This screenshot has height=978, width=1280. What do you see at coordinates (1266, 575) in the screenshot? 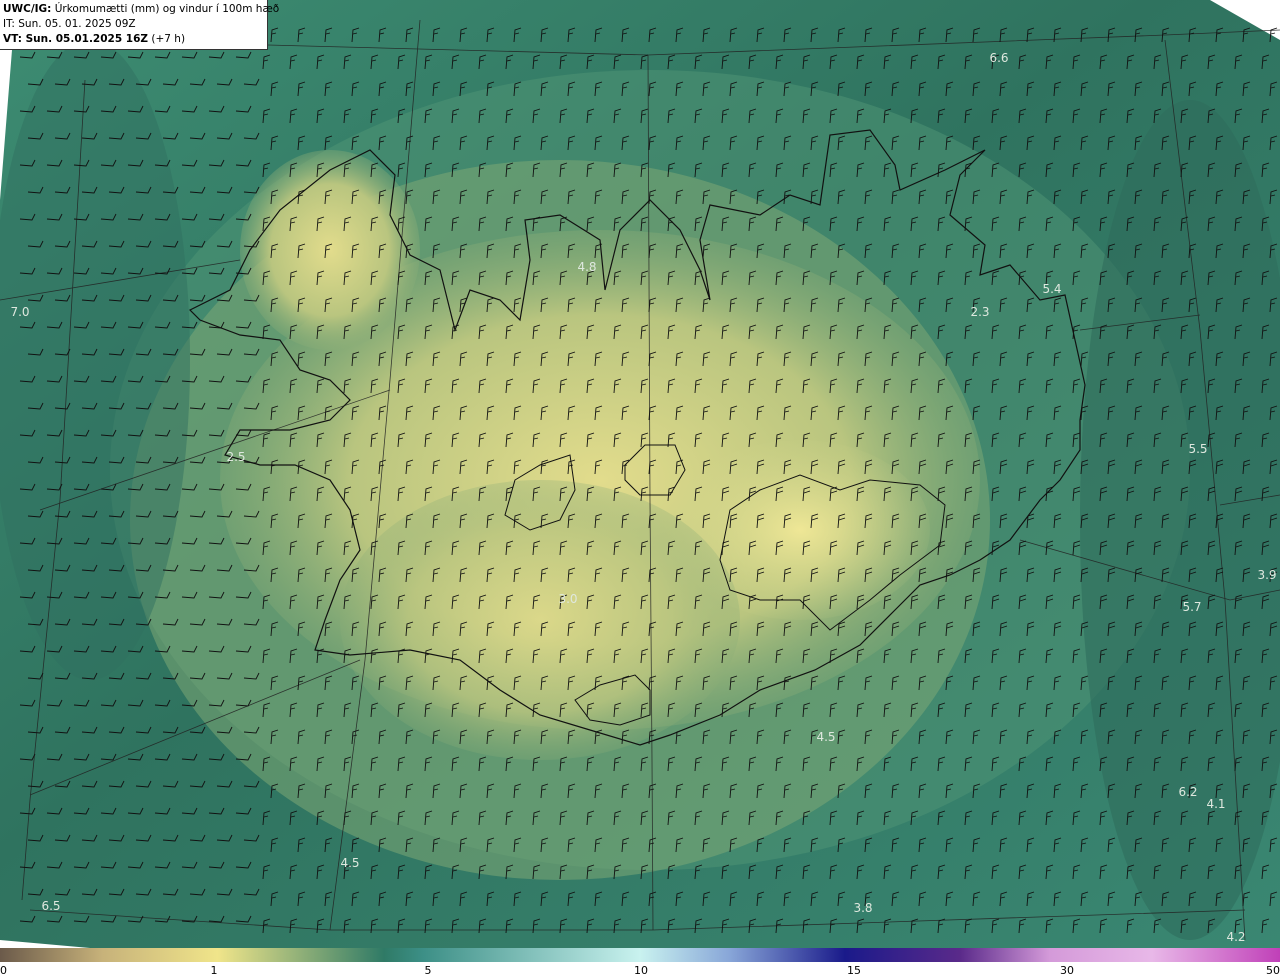
I see `point-value-label: 3.9` at bounding box center [1266, 575].